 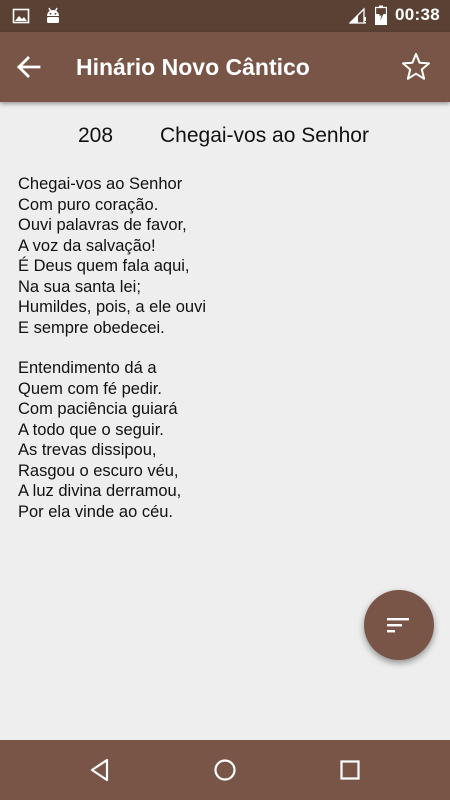 What do you see at coordinates (37, 16) in the screenshot?
I see `notification-icons` at bounding box center [37, 16].